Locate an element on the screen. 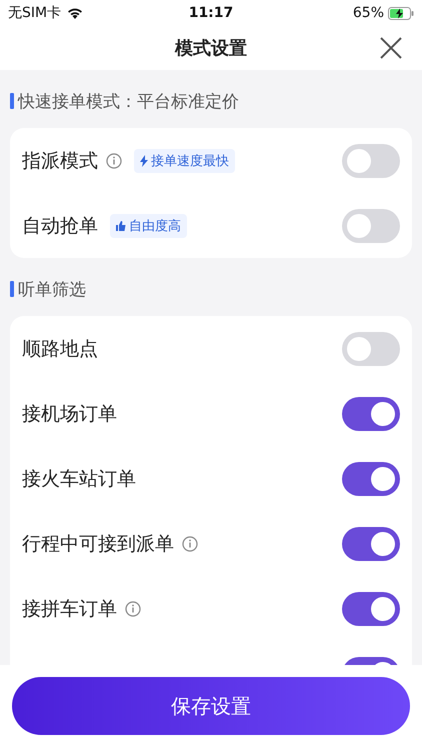  feature-tag: 自由度高 is located at coordinates (148, 226).